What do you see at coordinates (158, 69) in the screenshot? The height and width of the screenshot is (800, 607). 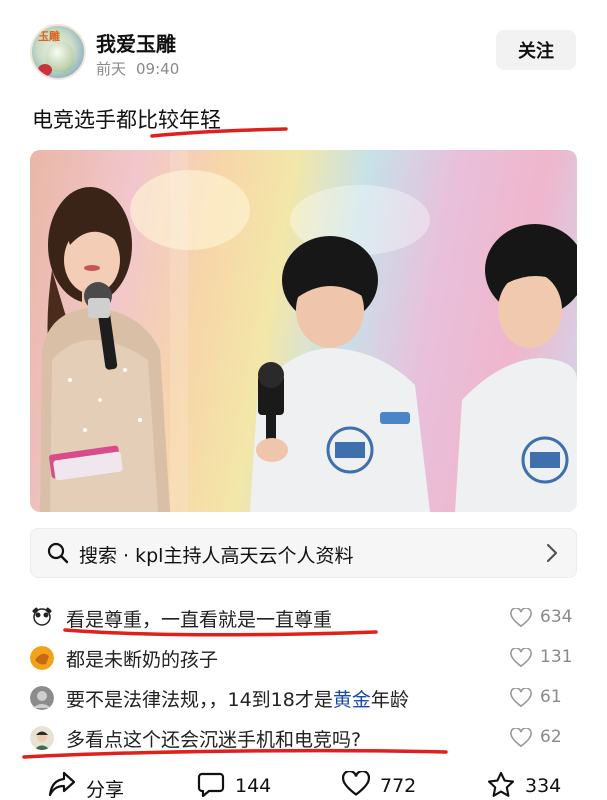 I see `post-time: 09:40` at bounding box center [158, 69].